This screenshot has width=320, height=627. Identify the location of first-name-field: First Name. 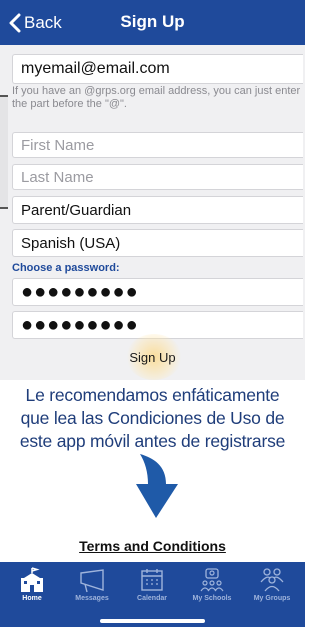
(157, 145).